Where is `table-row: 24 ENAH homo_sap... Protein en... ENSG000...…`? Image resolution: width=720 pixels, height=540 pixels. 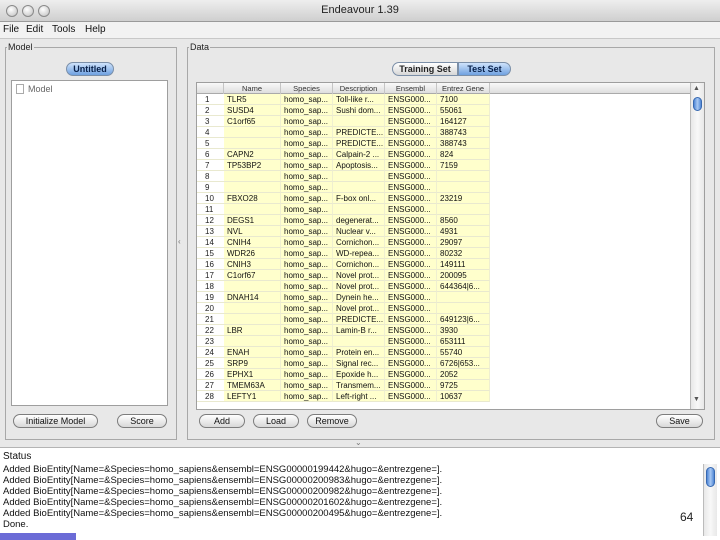 table-row: 24 ENAH homo_sap... Protein en... ENSG000...… is located at coordinates (443, 352).